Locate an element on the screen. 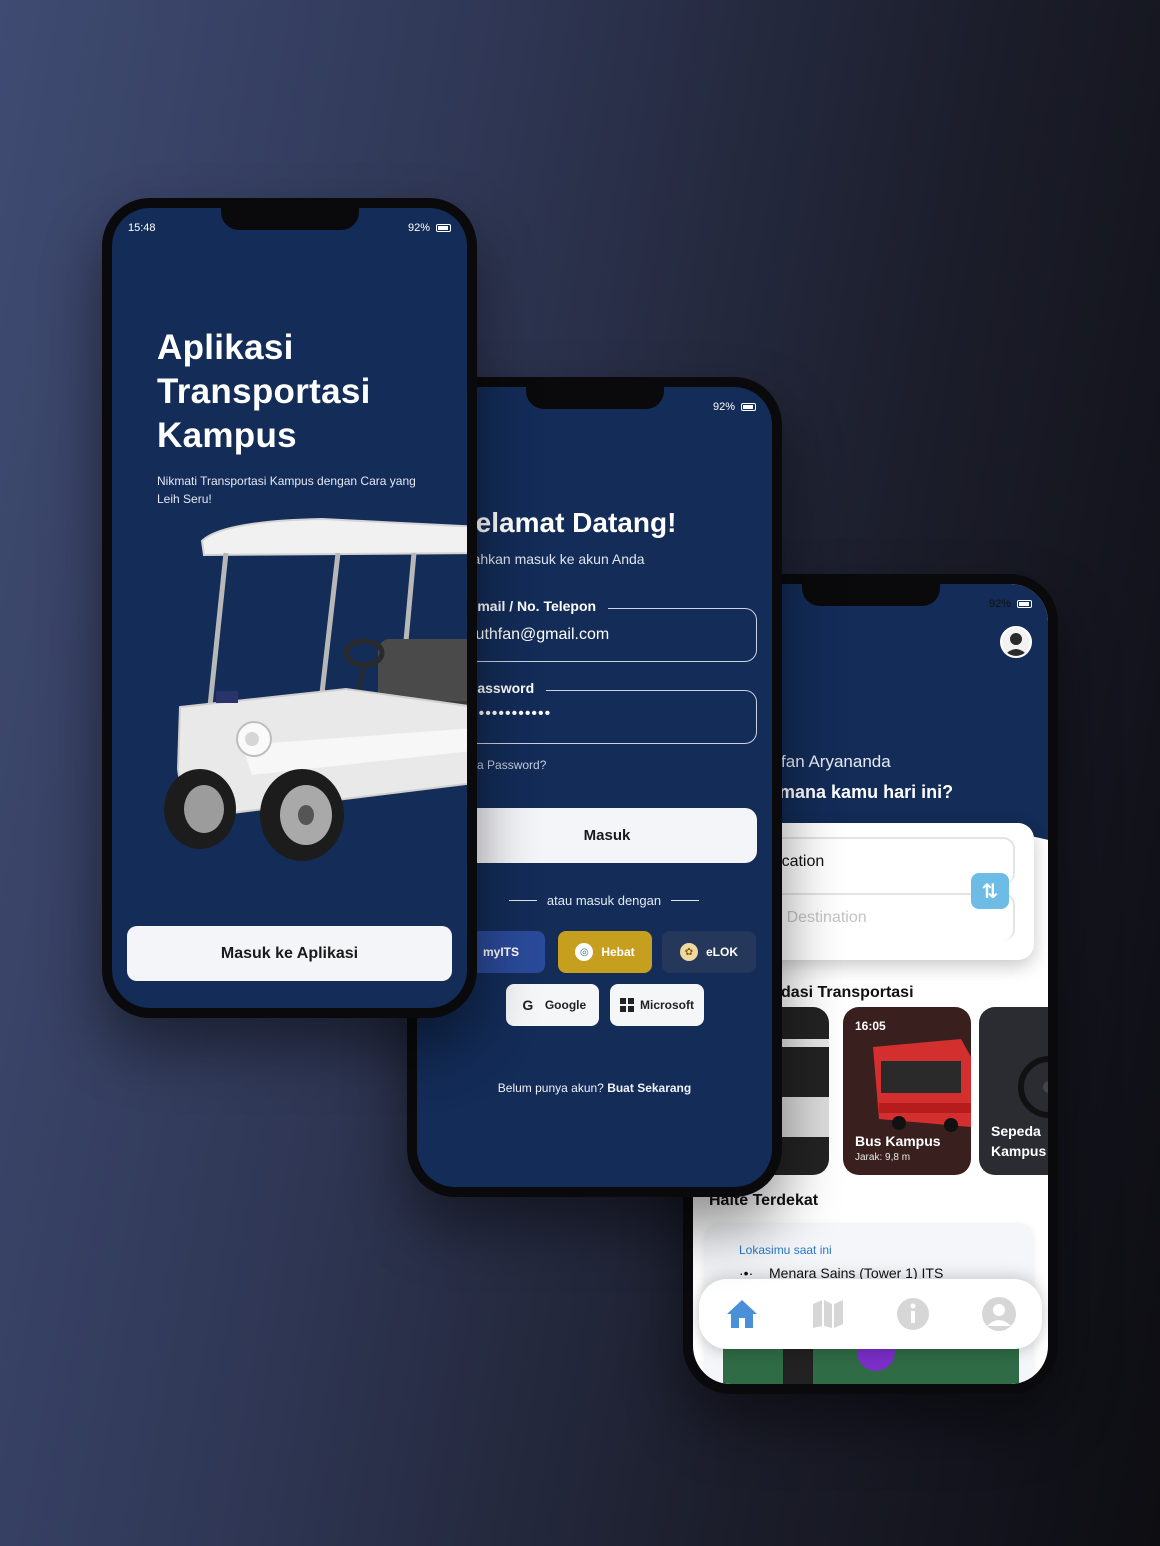 The height and width of the screenshot is (1546, 1160). bottom-nav is located at coordinates (870, 1314).